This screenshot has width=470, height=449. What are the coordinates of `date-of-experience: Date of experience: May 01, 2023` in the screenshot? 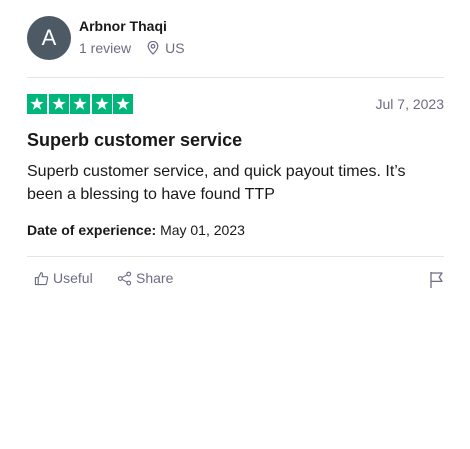 It's located at (136, 230).